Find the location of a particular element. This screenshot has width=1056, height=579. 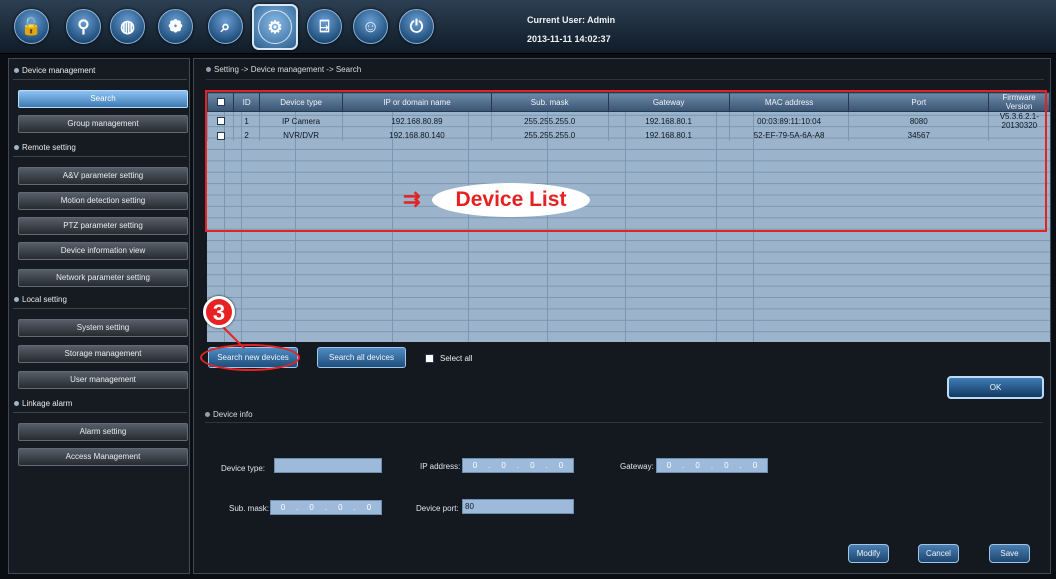

cell-mac: 52-EF-79-5A-6A-A8 is located at coordinates (788, 135).